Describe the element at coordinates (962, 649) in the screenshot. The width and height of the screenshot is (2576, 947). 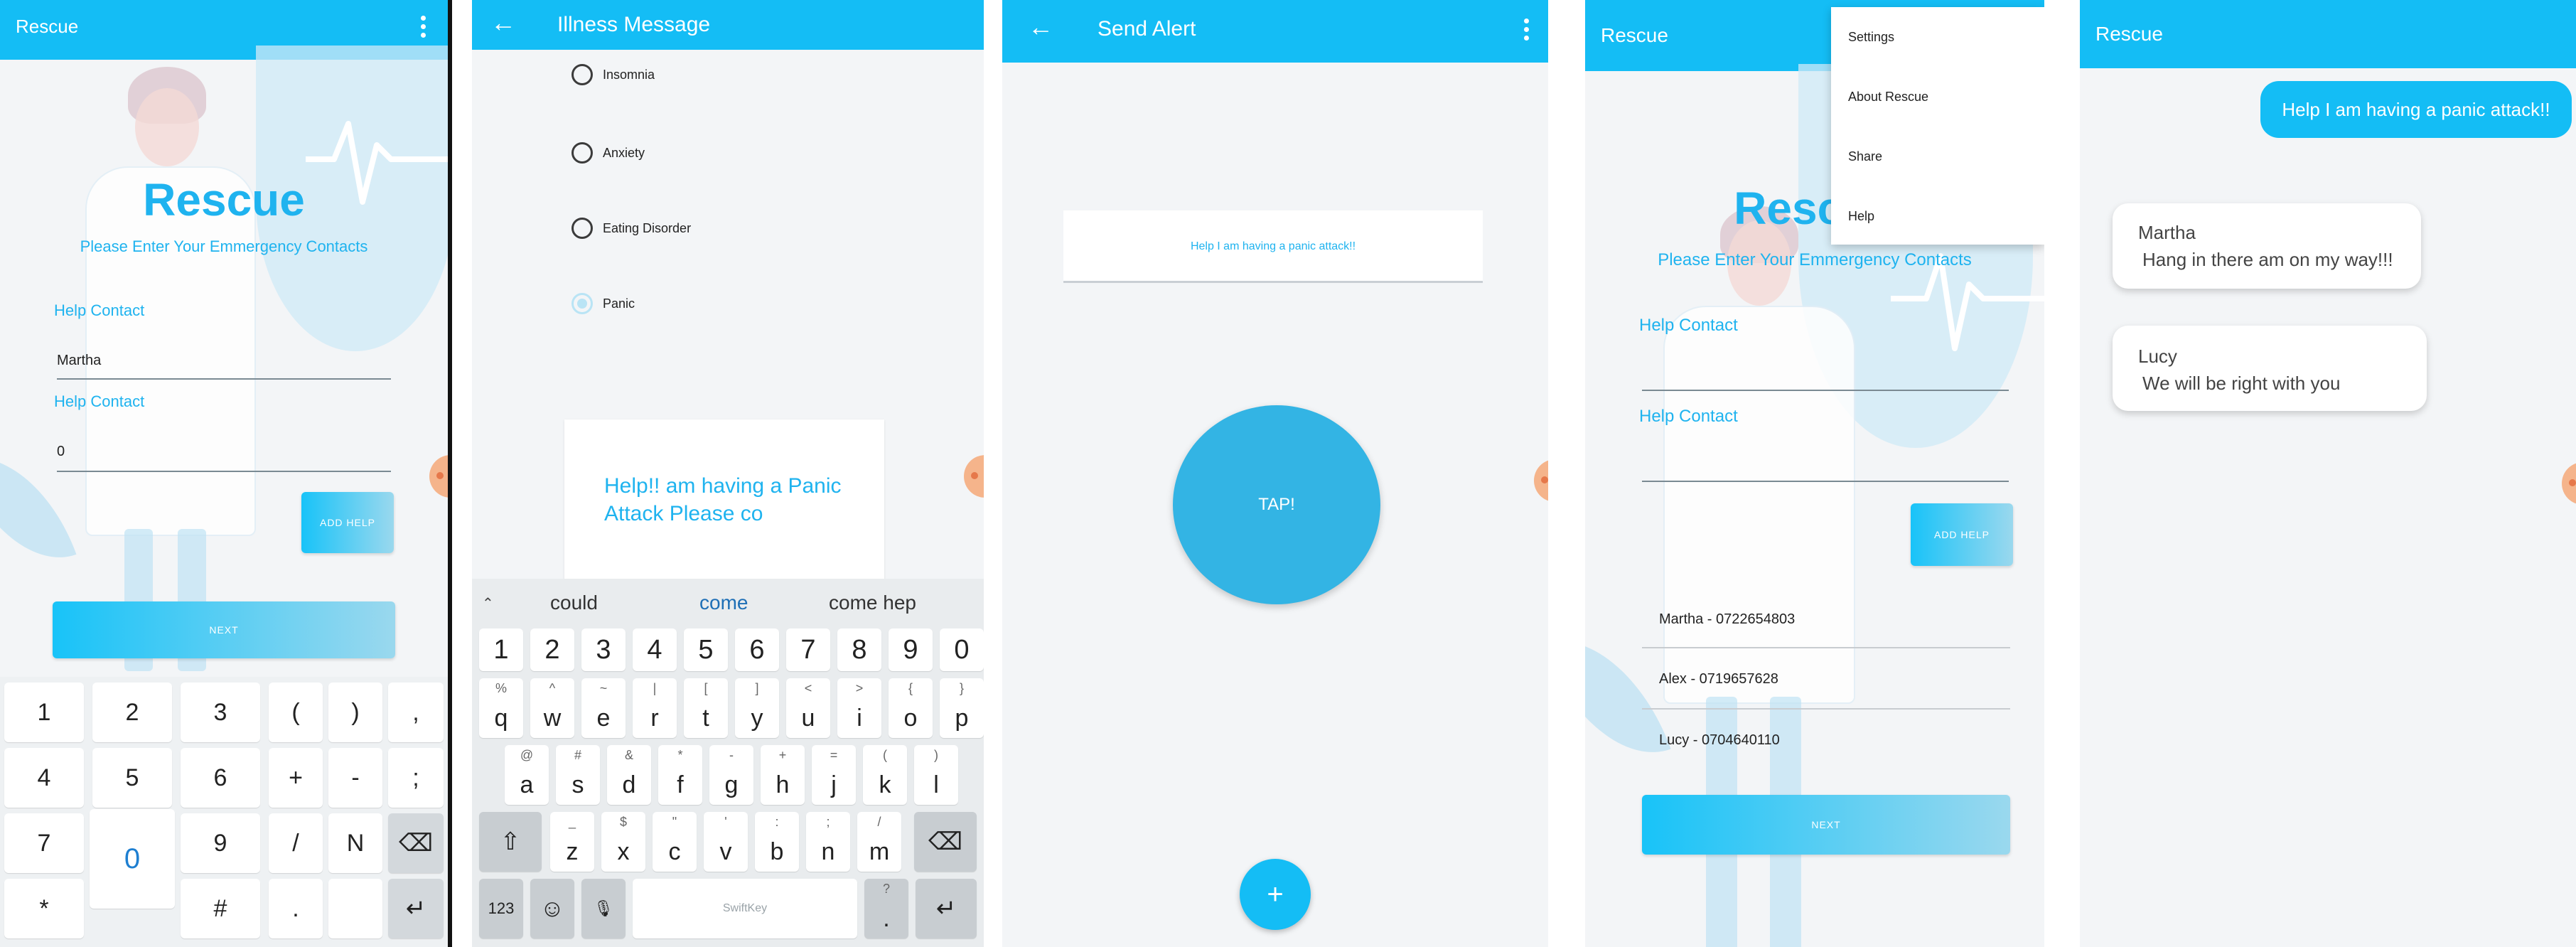
I see `key: 0` at that location.